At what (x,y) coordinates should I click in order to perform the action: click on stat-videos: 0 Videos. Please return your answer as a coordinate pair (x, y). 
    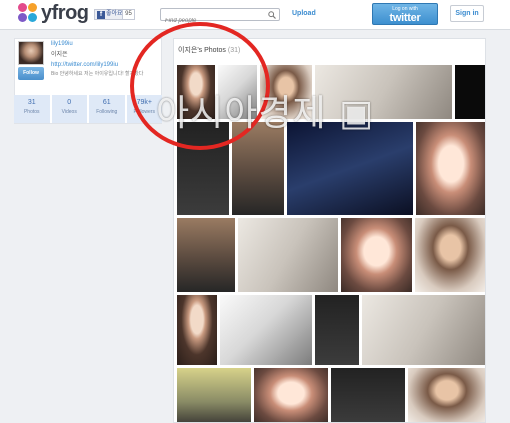
    Looking at the image, I should click on (69, 109).